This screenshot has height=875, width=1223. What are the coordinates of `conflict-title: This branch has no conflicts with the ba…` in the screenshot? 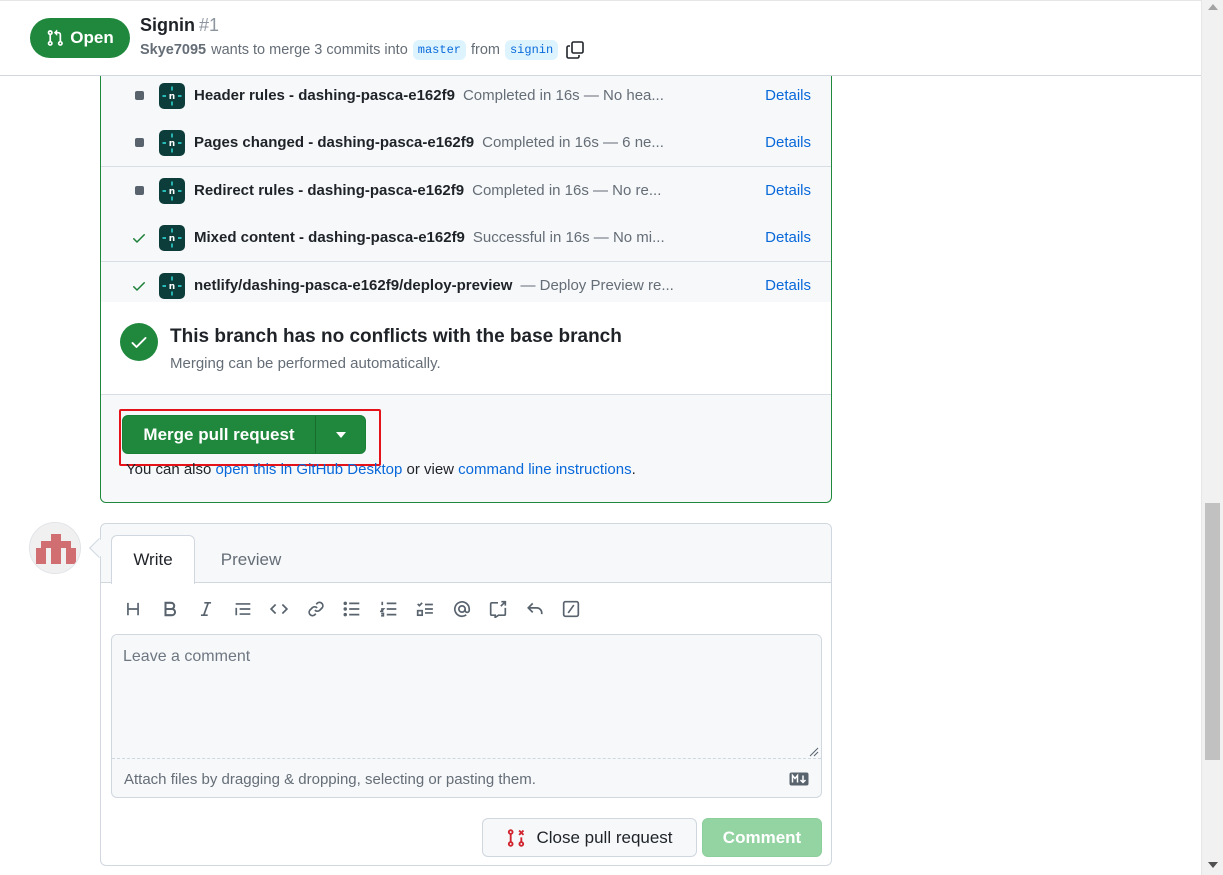 It's located at (396, 336).